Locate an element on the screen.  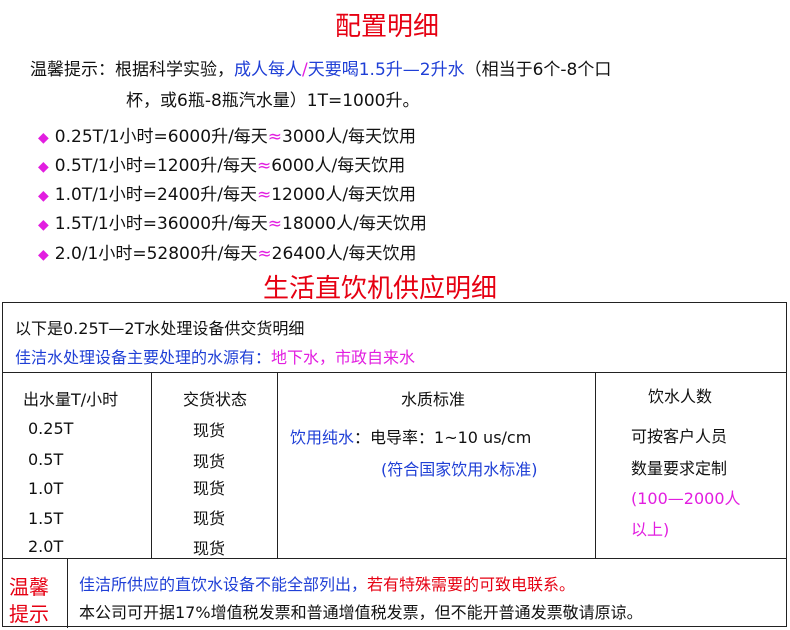
people-line1: 可按客户人员 is located at coordinates (679, 436).